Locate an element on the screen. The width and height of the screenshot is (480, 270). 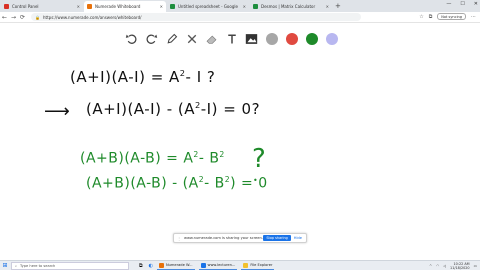
equation-line-2: (A+I)(A-I) - (A2-I) = 0? is located at coordinates (173, 109).